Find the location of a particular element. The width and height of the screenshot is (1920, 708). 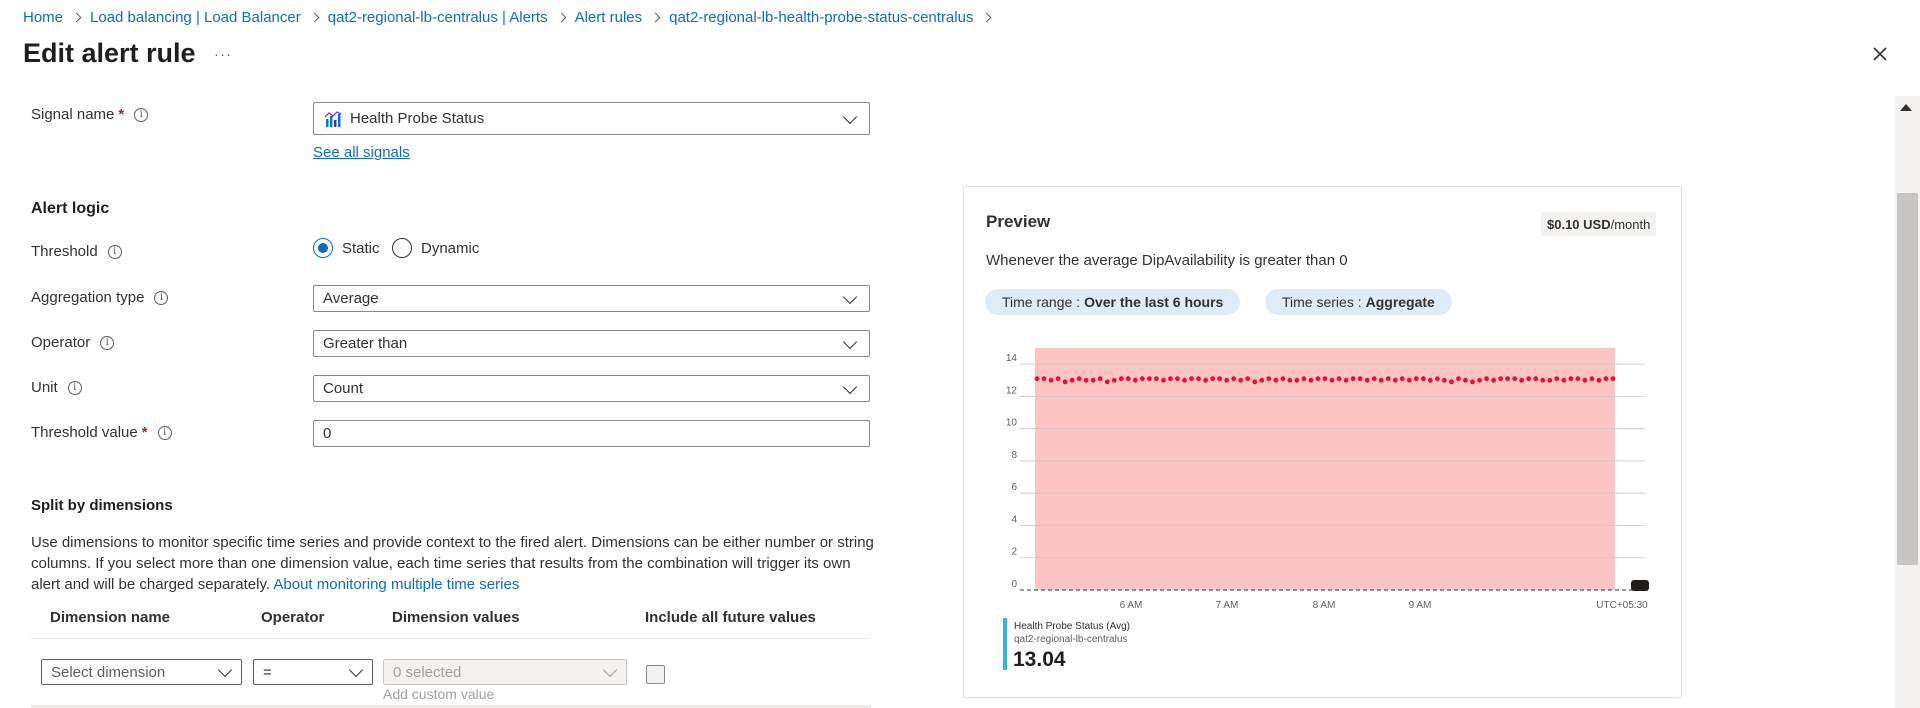

include-future-values-checkbox is located at coordinates (655, 674).